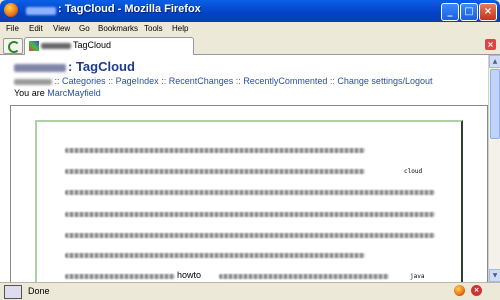 The width and height of the screenshot is (500, 300). Describe the element at coordinates (476, 290) in the screenshot. I see `stop-icon: ×` at that location.